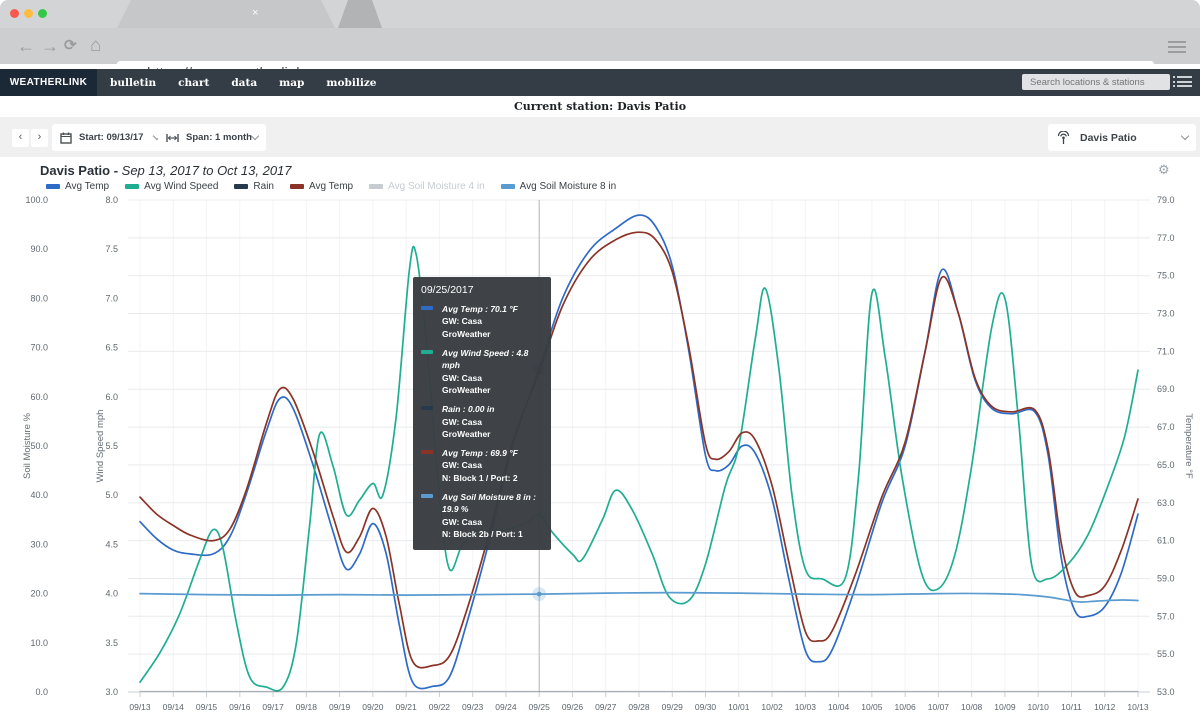 Image resolution: width=1200 pixels, height=727 pixels. What do you see at coordinates (111, 495) in the screenshot?
I see `svg-text: 5.0` at bounding box center [111, 495].